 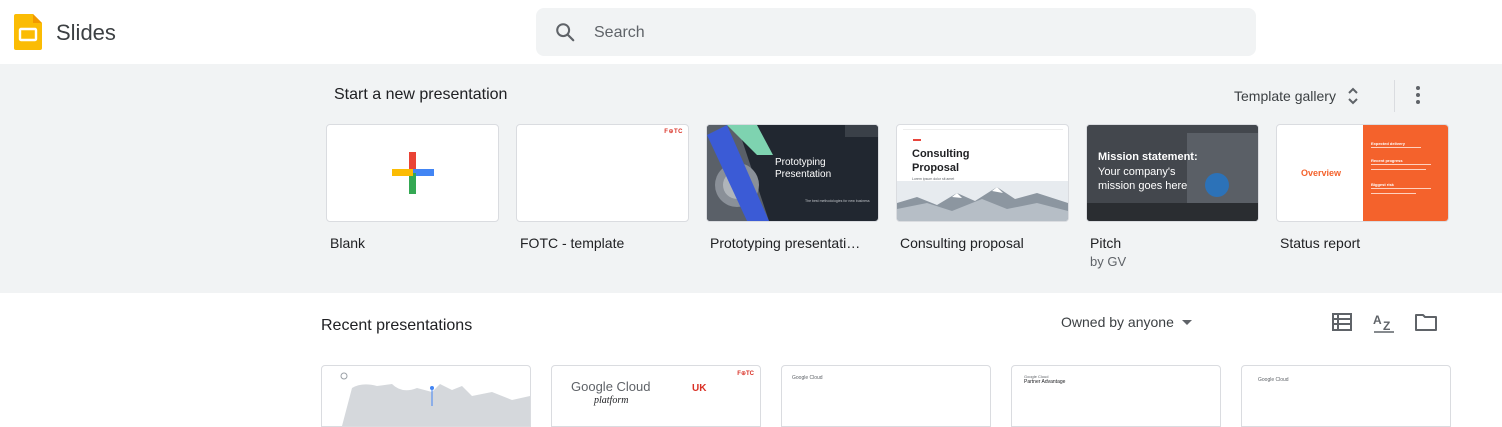 I want to click on owner-filter-dropdown: Owned by anyone, so click(x=1126, y=322).